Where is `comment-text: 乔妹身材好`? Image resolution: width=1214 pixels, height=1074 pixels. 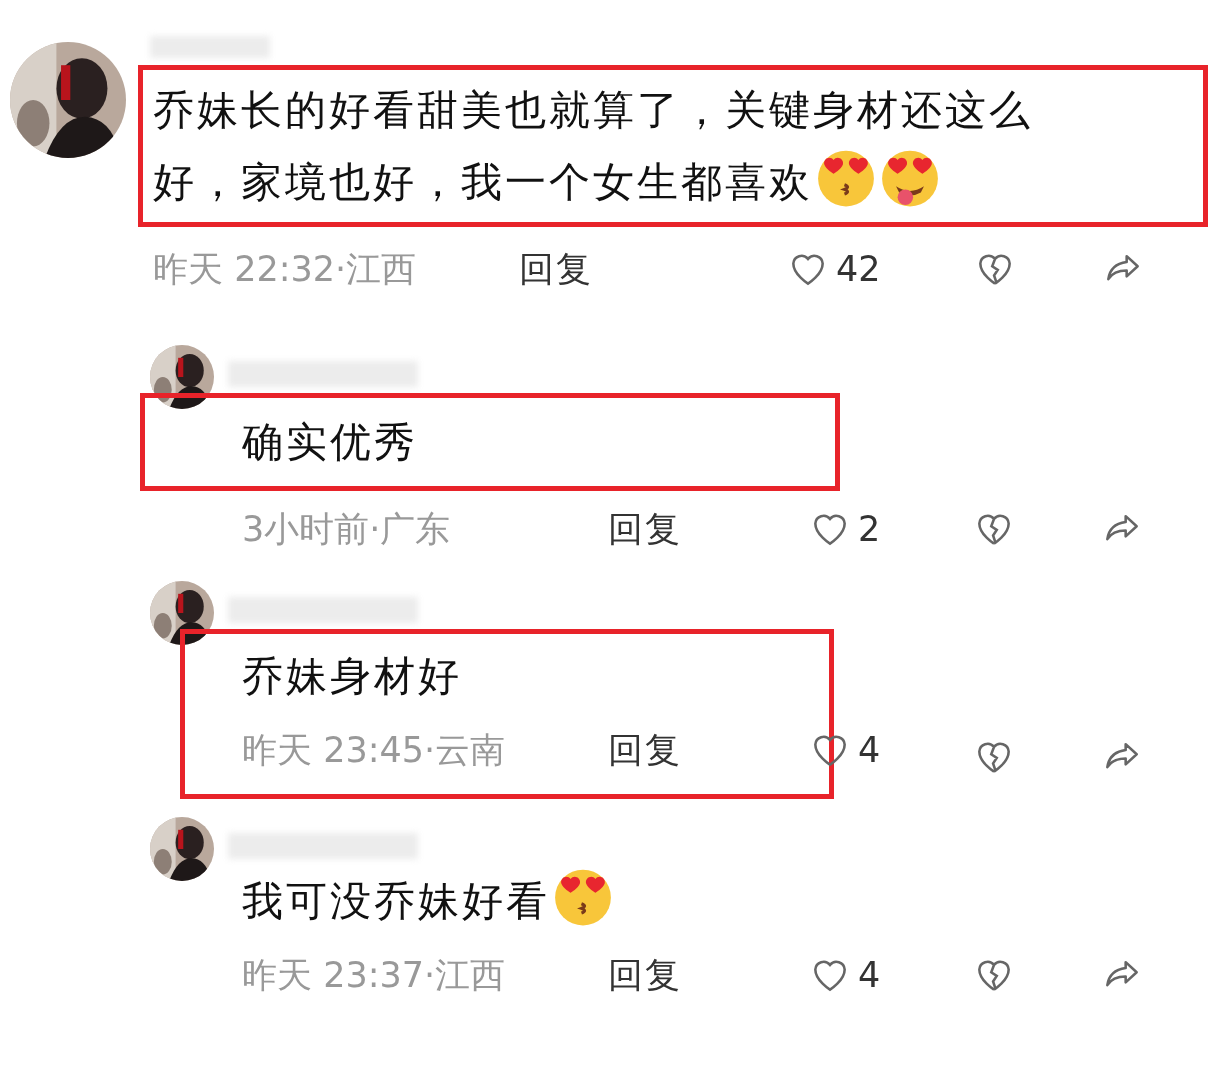 comment-text: 乔妹身材好 is located at coordinates (352, 676).